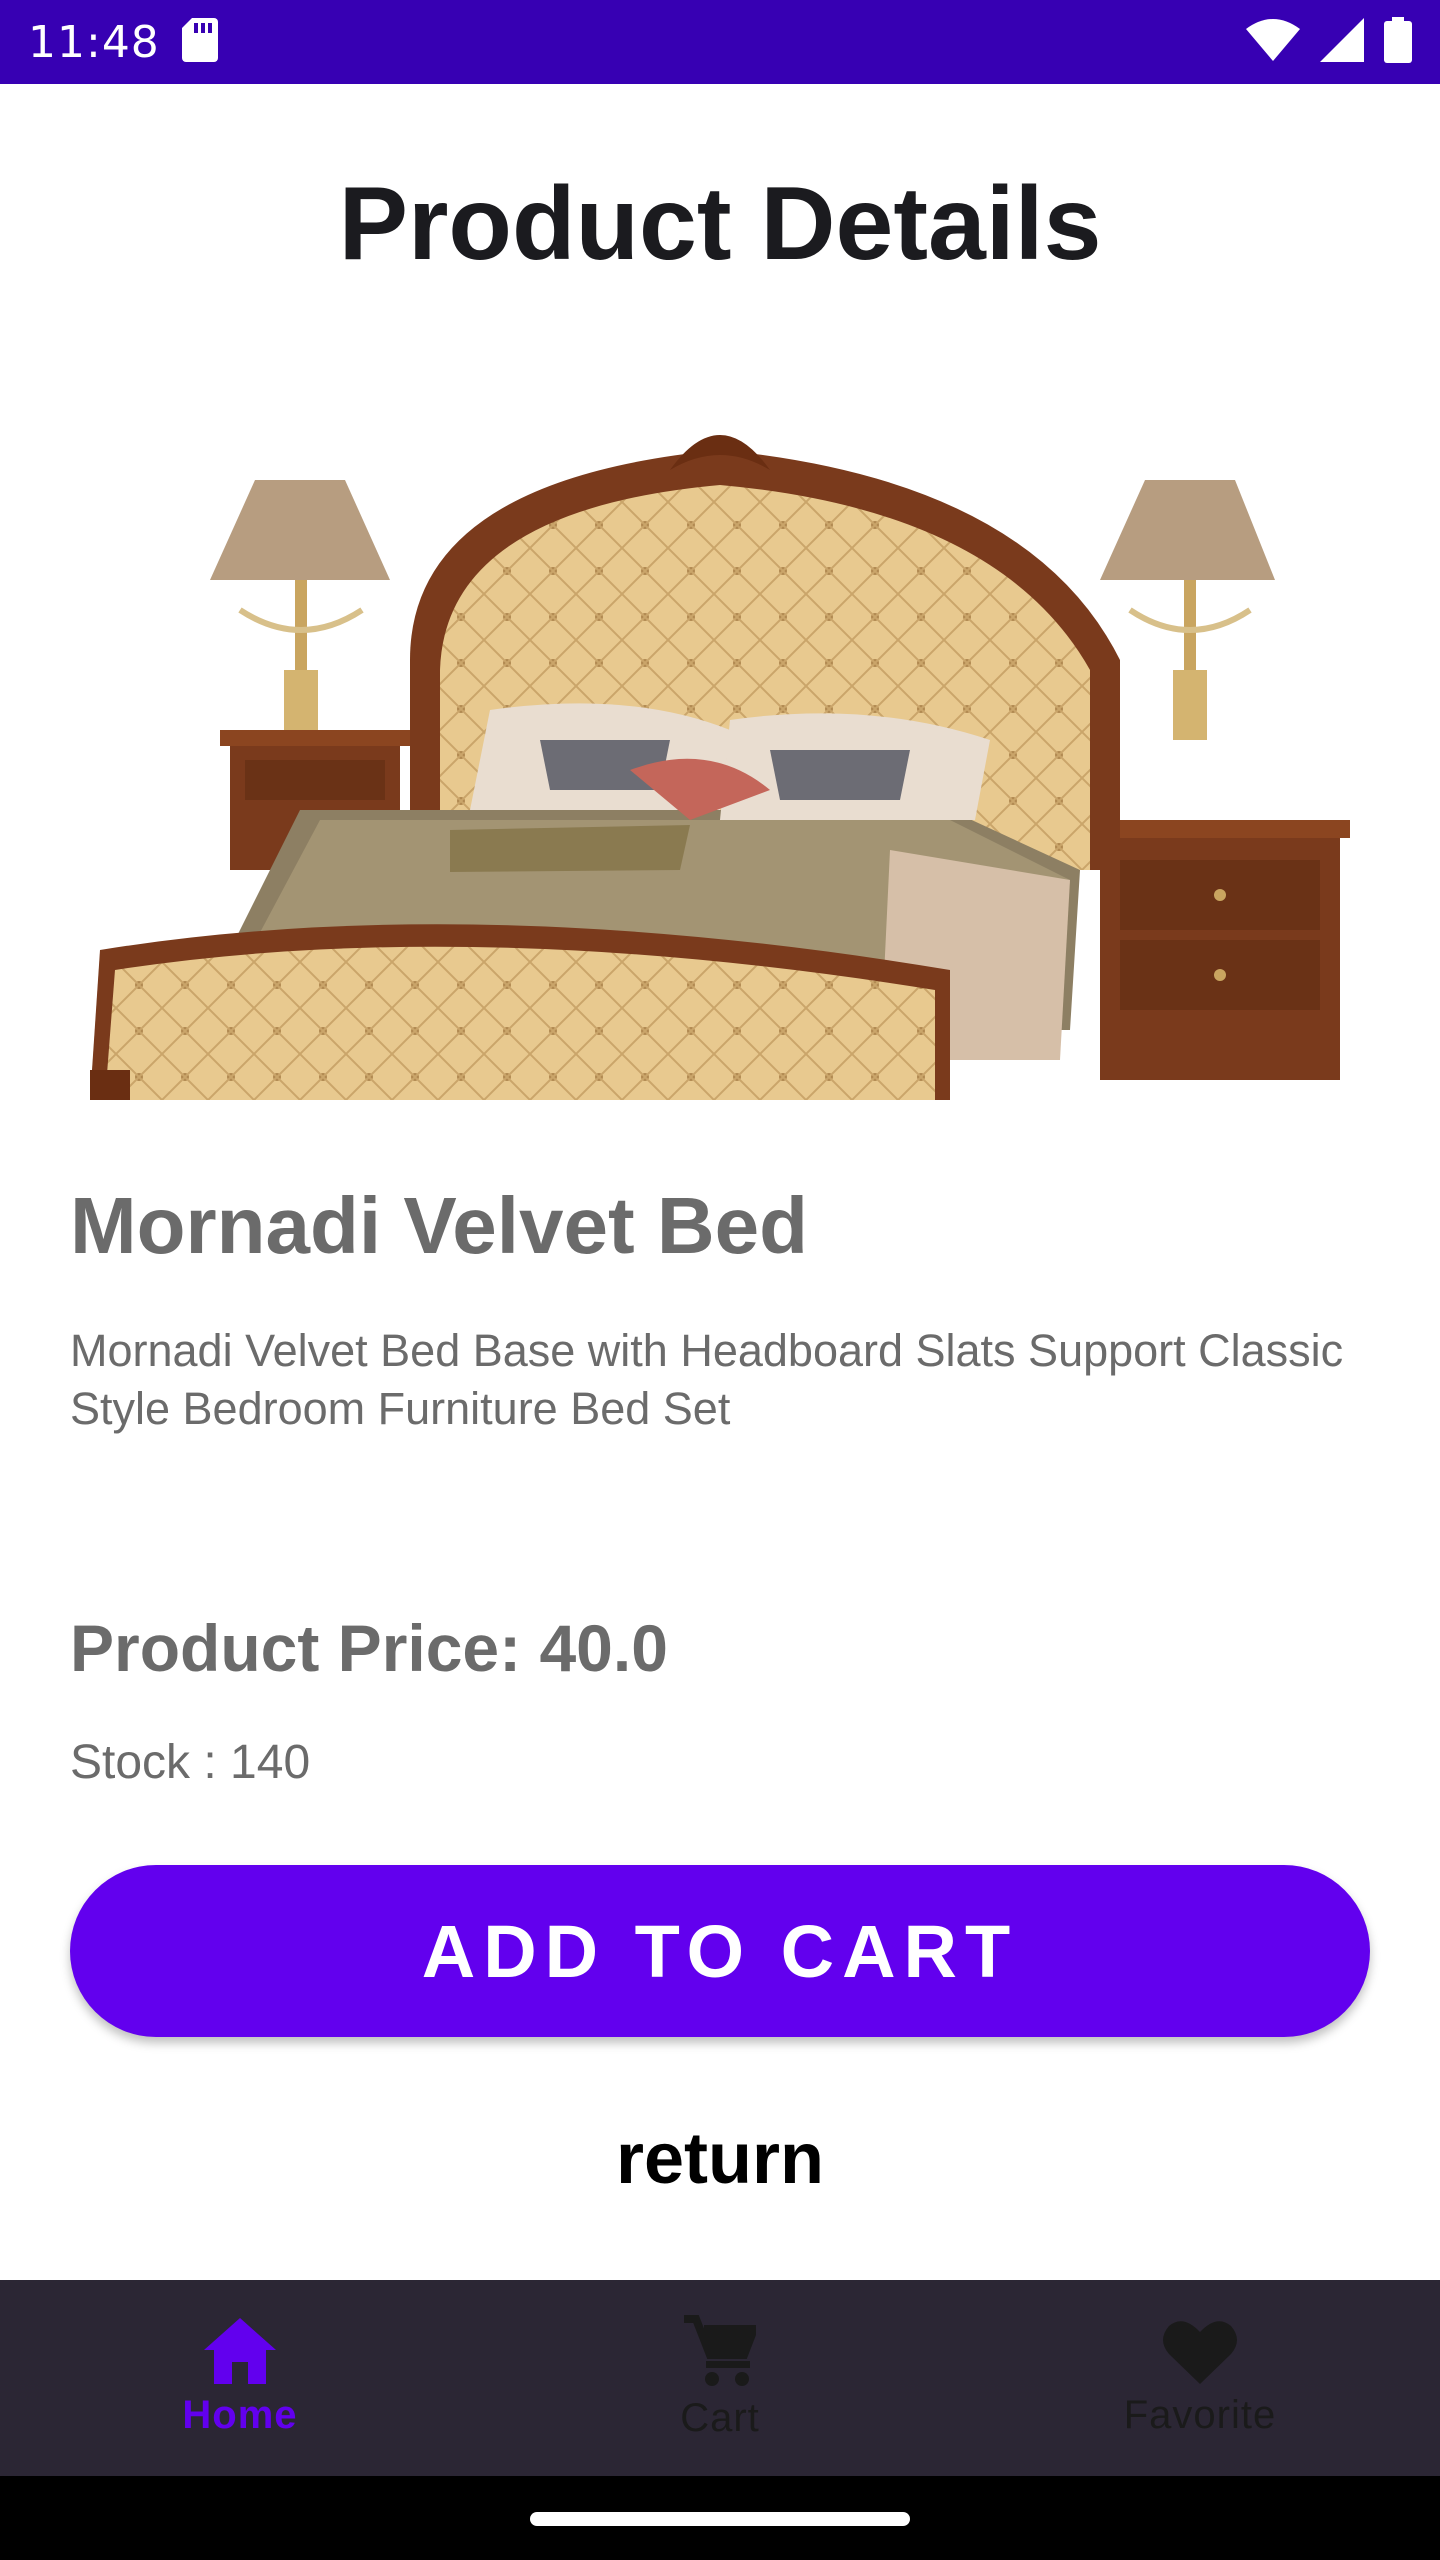 This screenshot has height=2560, width=1440. What do you see at coordinates (1342, 42) in the screenshot?
I see `signal-icon` at bounding box center [1342, 42].